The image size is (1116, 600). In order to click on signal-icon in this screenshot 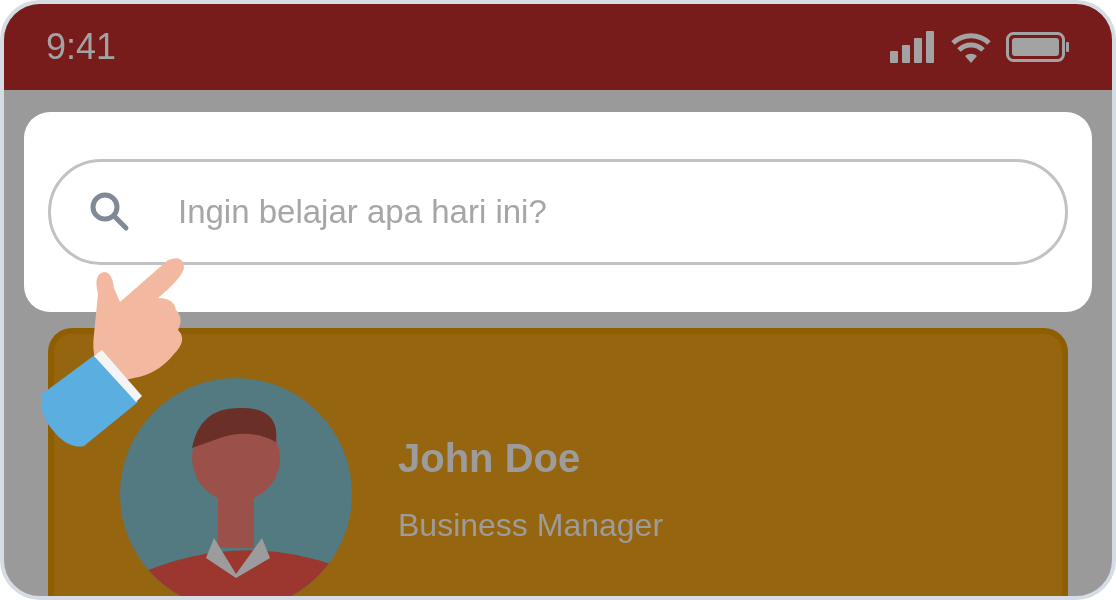, I will do `click(913, 47)`.